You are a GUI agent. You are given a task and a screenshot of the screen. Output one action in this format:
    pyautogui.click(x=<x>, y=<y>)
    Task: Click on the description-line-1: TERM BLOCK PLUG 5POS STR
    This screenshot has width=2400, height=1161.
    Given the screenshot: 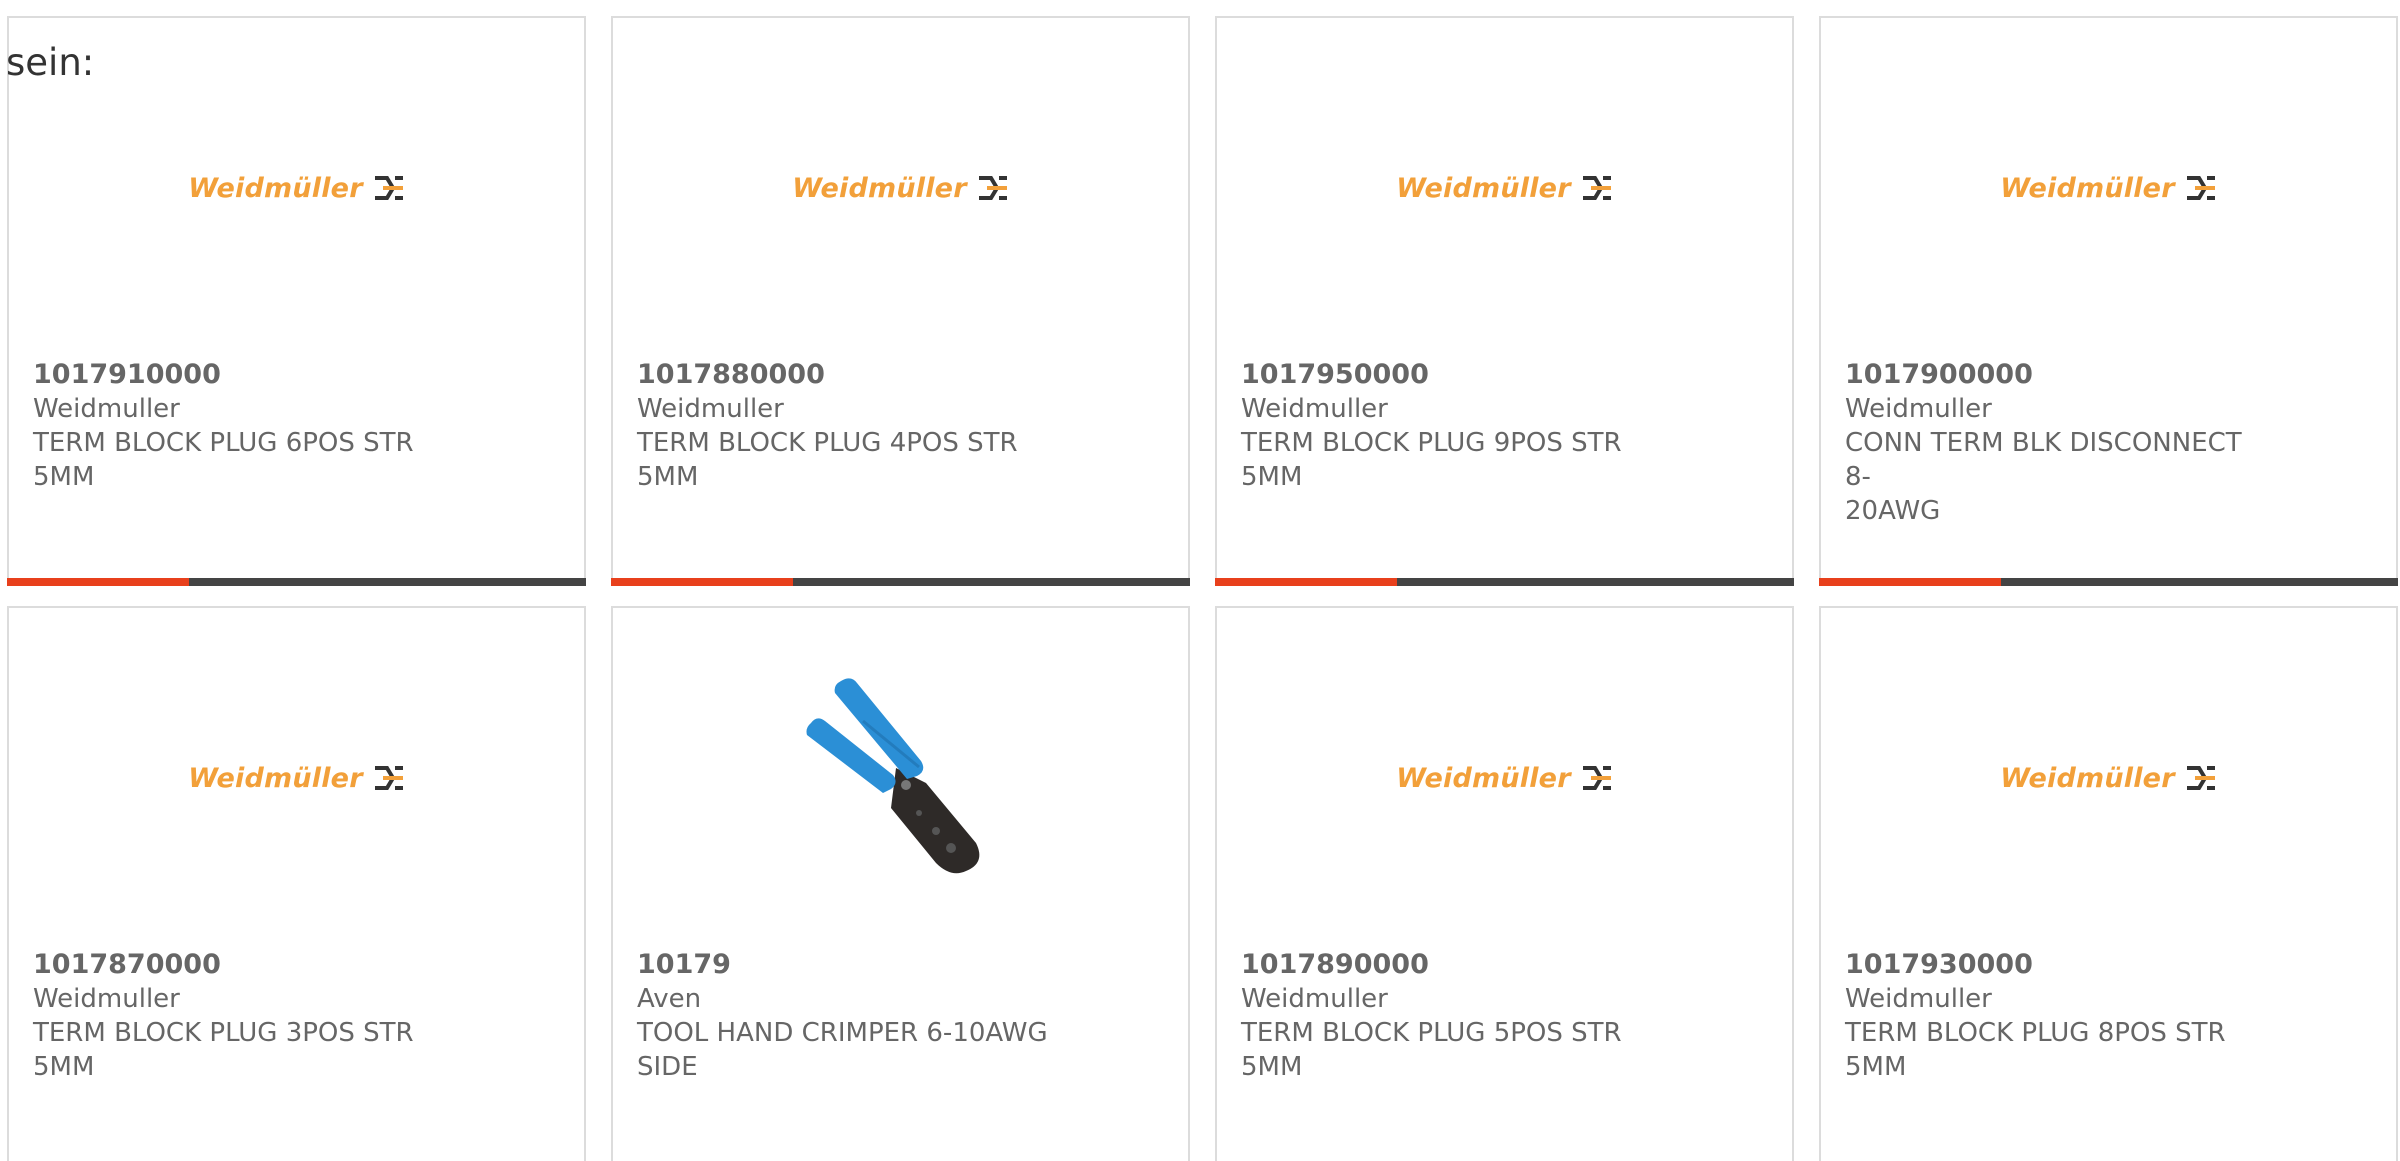 What is the action you would take?
    pyautogui.click(x=1431, y=1033)
    